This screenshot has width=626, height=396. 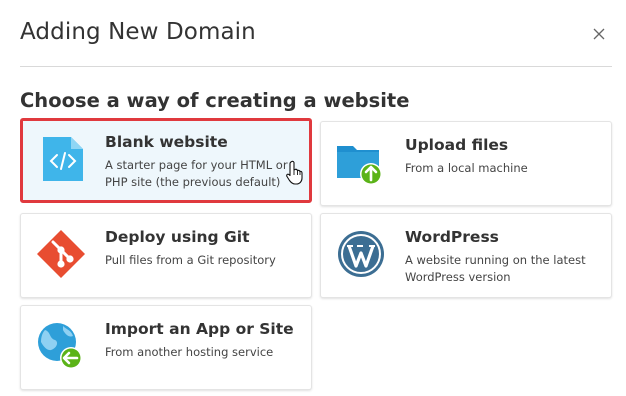 I want to click on option-title: WordPress, so click(x=452, y=237).